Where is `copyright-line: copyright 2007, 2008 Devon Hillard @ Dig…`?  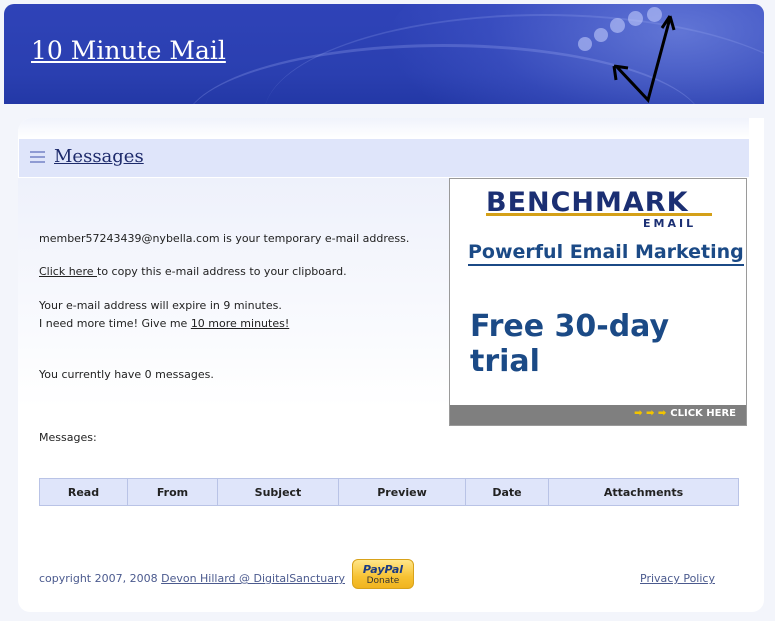 copyright-line: copyright 2007, 2008 Devon Hillard @ Dig… is located at coordinates (192, 578).